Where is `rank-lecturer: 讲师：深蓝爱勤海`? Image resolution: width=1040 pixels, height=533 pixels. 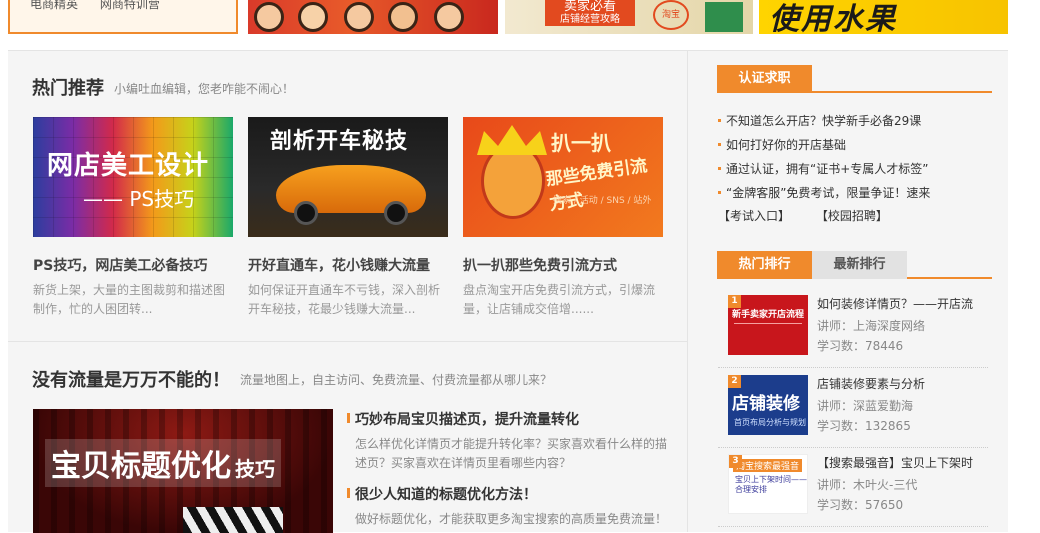 rank-lecturer: 讲师：深蓝爱勤海 is located at coordinates (865, 405).